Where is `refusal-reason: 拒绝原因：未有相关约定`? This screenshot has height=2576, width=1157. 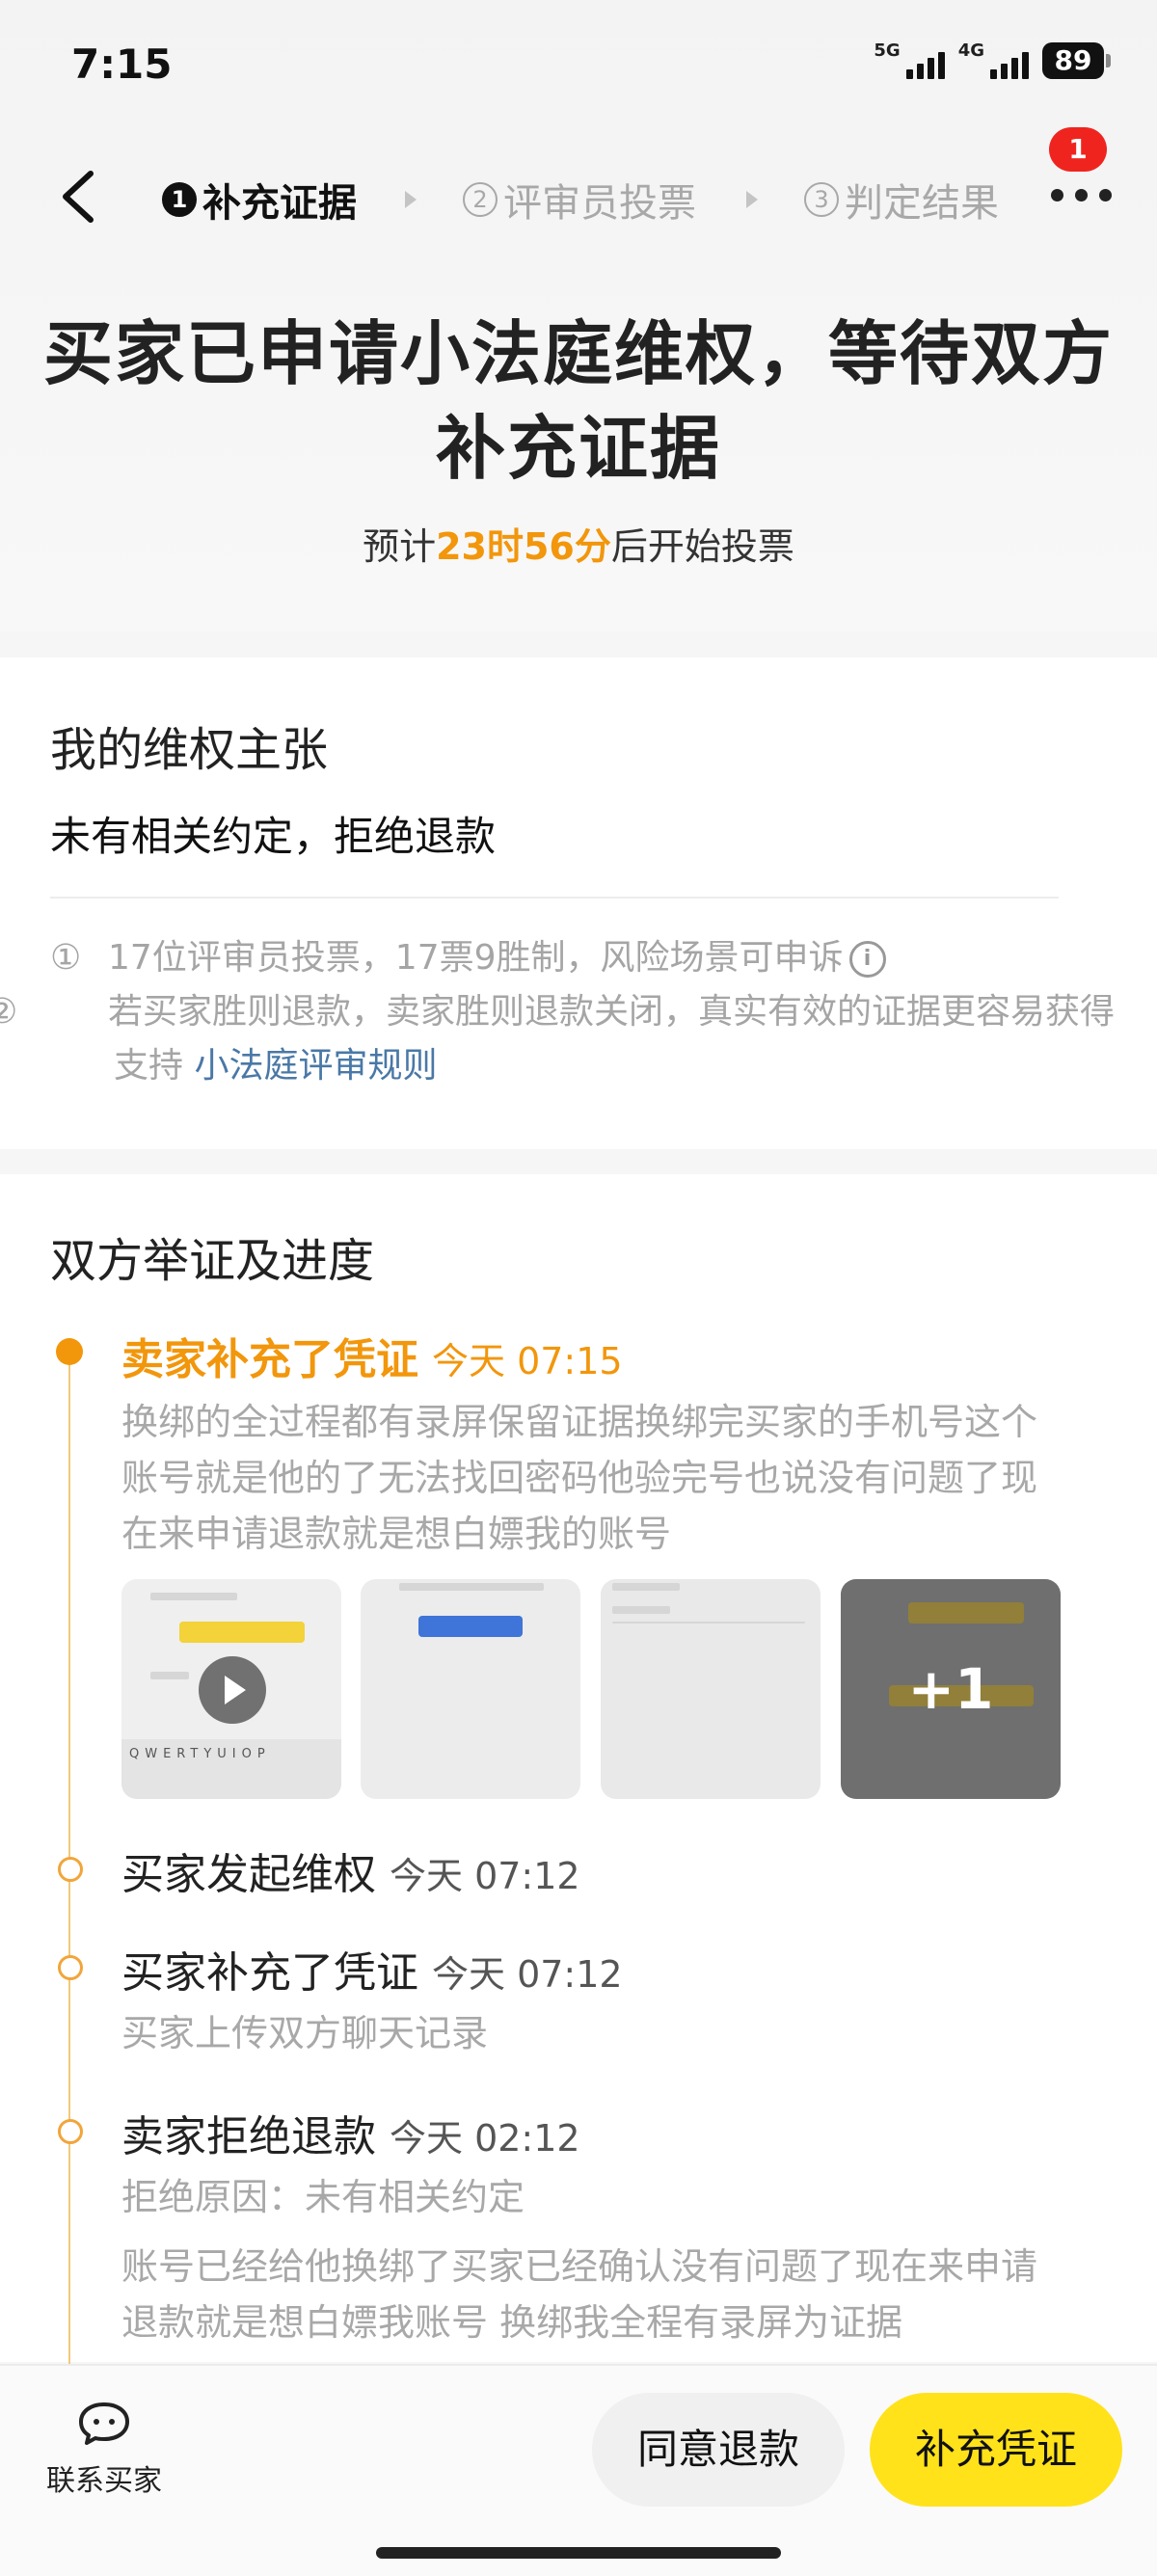 refusal-reason: 拒绝原因：未有相关约定 is located at coordinates (323, 2197).